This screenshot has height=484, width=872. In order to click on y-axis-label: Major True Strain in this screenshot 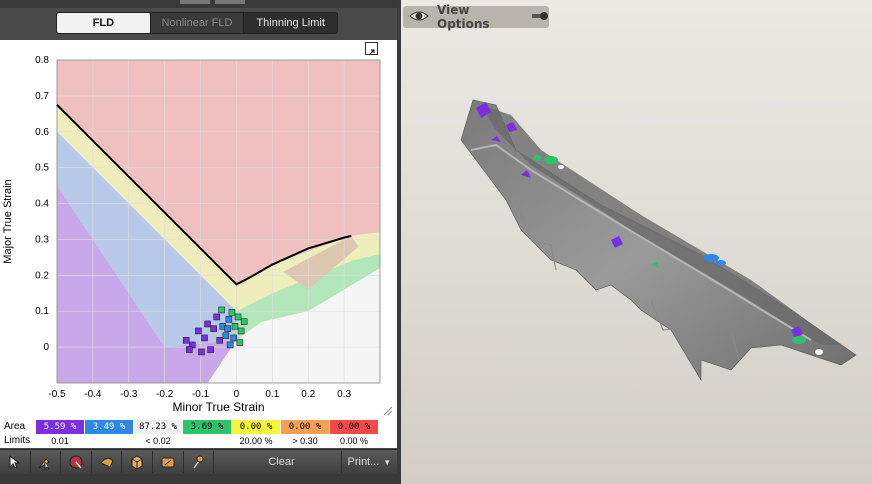, I will do `click(8, 221)`.